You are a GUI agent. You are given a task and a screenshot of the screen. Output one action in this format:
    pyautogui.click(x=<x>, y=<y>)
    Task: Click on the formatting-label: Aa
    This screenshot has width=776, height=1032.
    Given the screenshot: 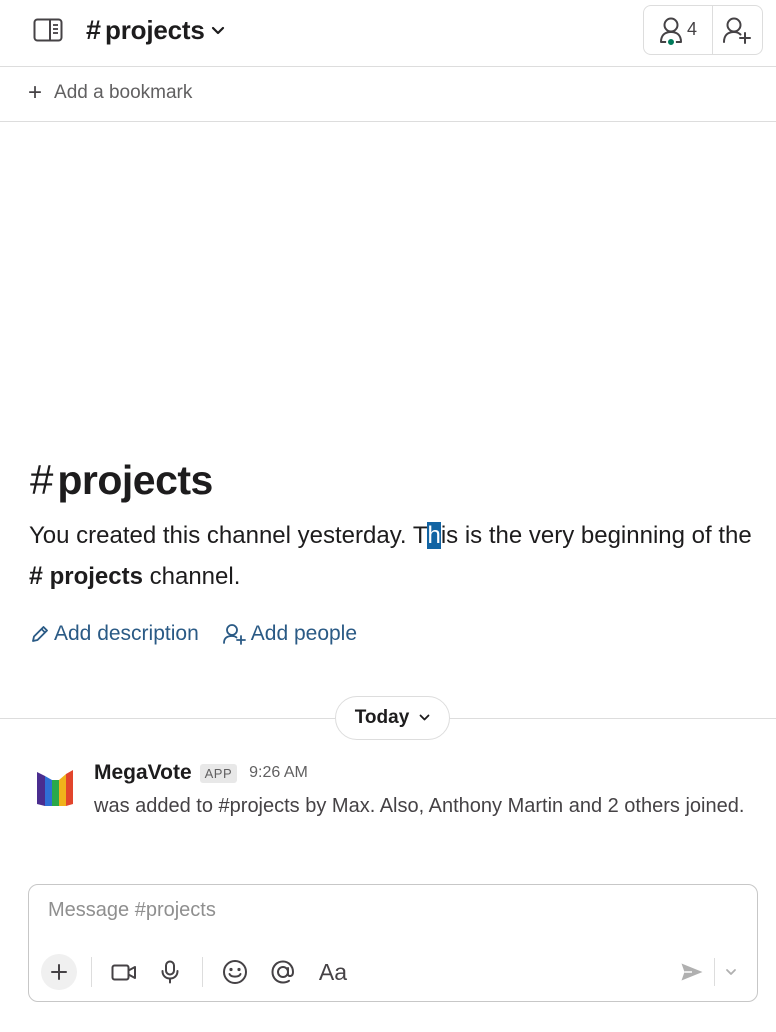 What is the action you would take?
    pyautogui.click(x=333, y=971)
    